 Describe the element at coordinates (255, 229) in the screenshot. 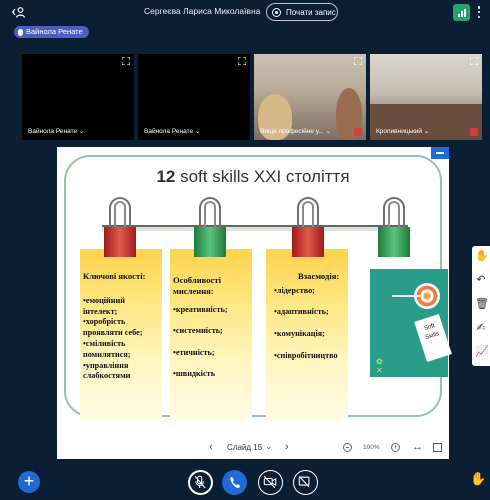

I see `shelf-shadow` at that location.